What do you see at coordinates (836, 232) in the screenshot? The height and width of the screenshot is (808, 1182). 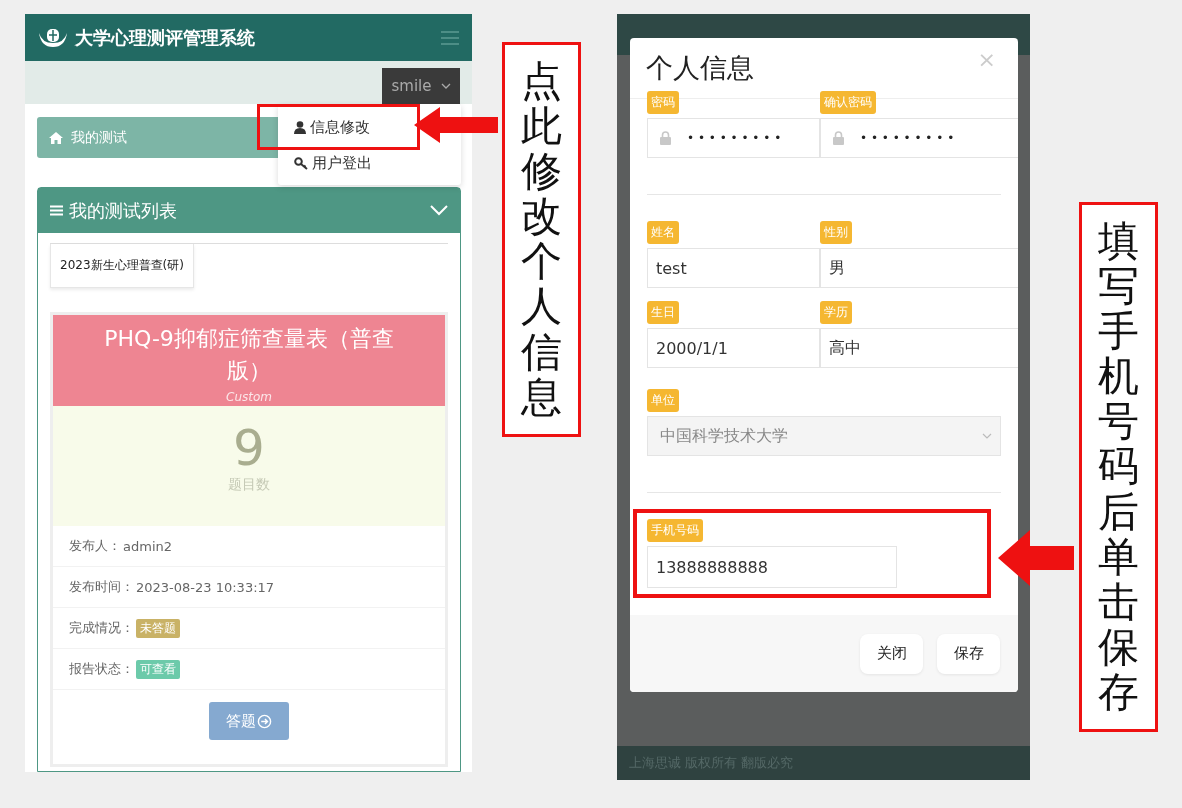 I see `field-label: 性别` at bounding box center [836, 232].